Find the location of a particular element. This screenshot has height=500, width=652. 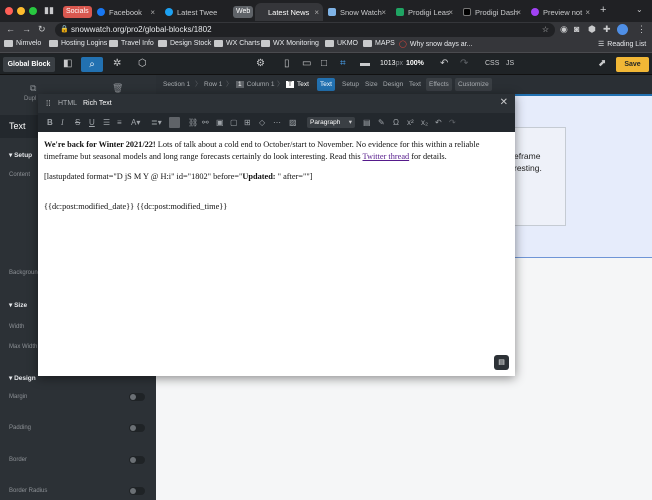

reading-list-button: ☰ Reading List is located at coordinates (622, 44).